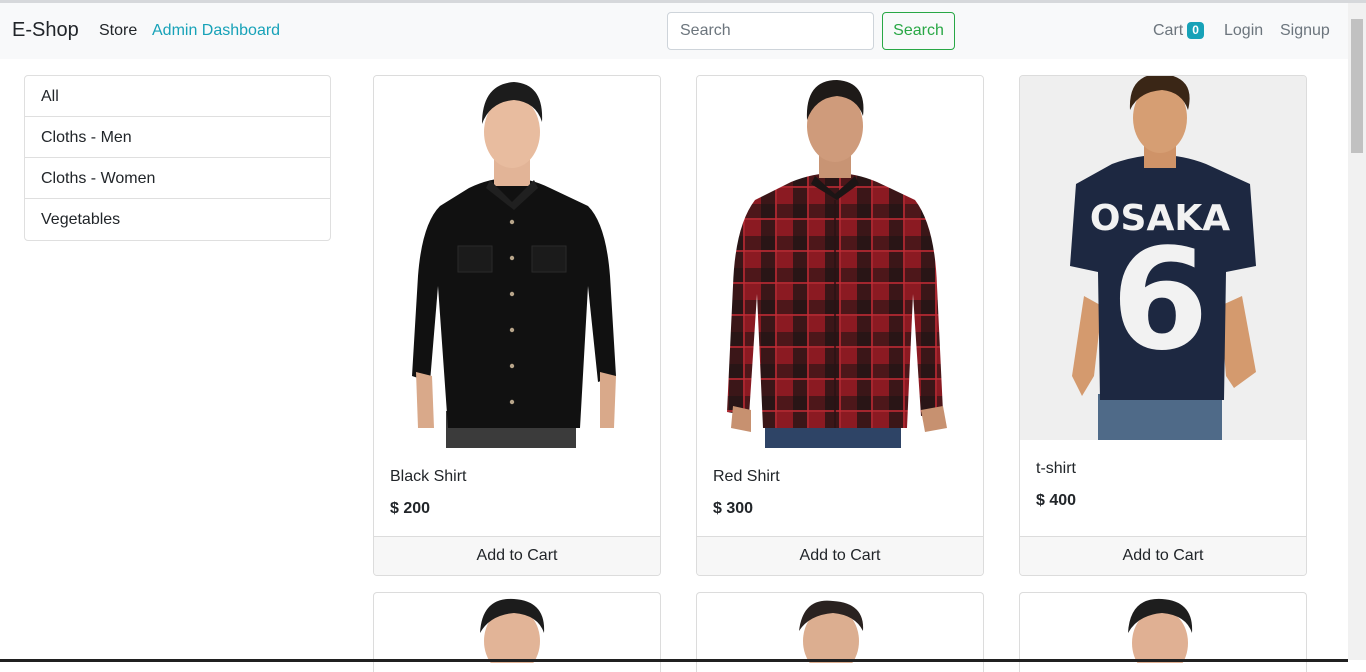 This screenshot has width=1366, height=672. Describe the element at coordinates (1168, 30) in the screenshot. I see `cart-label: Cart` at that location.